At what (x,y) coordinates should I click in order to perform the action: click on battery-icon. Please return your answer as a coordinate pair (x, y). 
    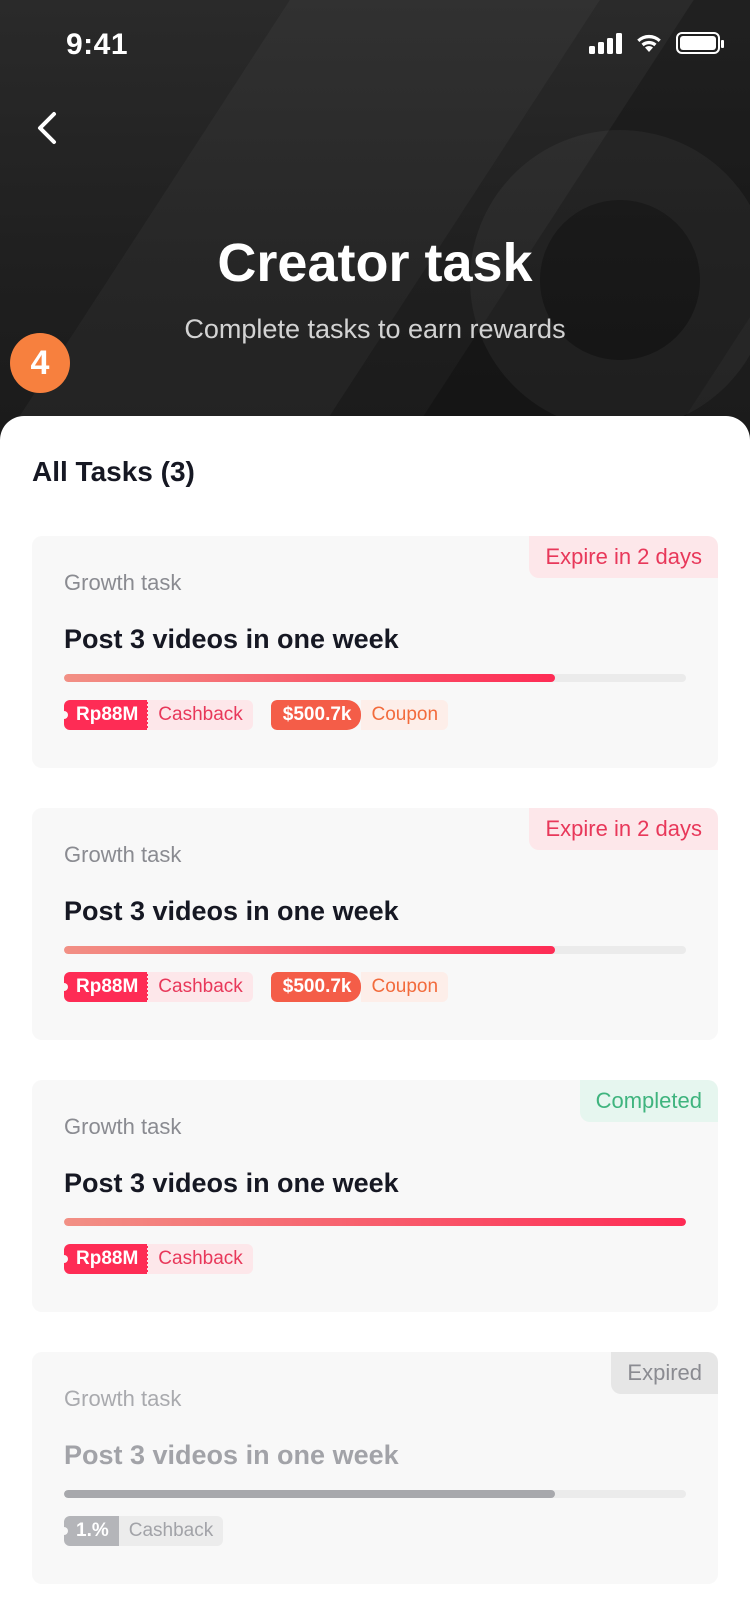
    Looking at the image, I should click on (700, 43).